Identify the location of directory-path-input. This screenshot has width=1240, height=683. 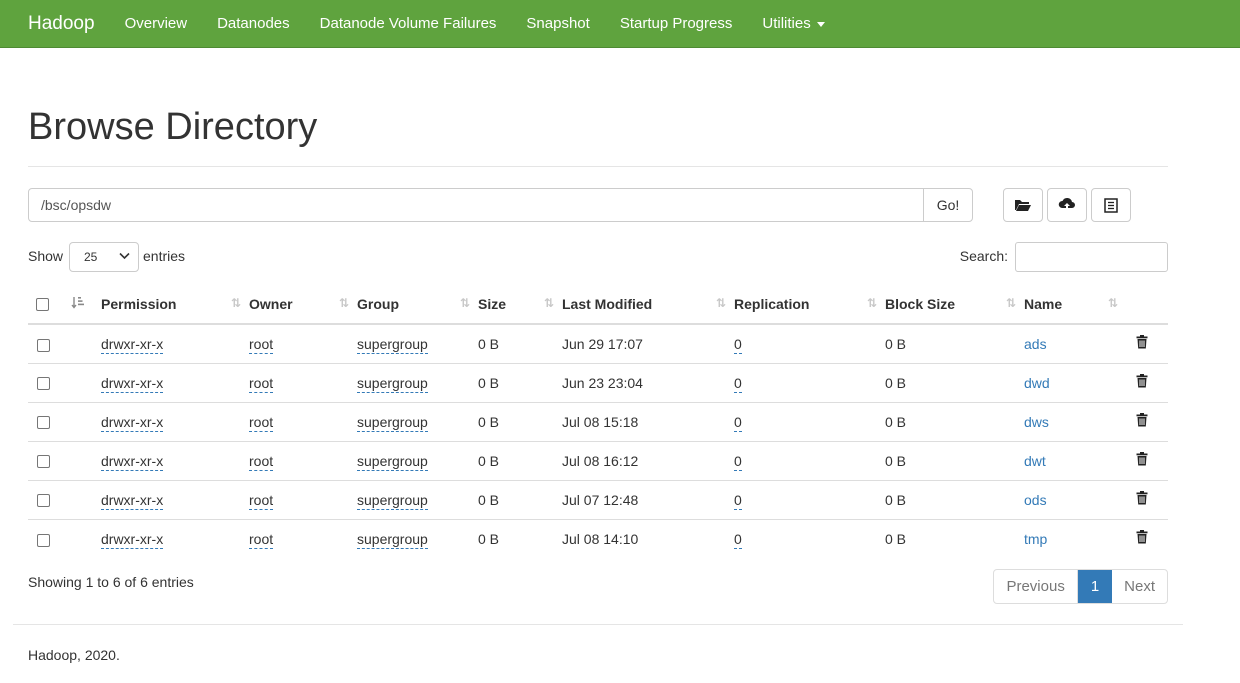
(476, 205).